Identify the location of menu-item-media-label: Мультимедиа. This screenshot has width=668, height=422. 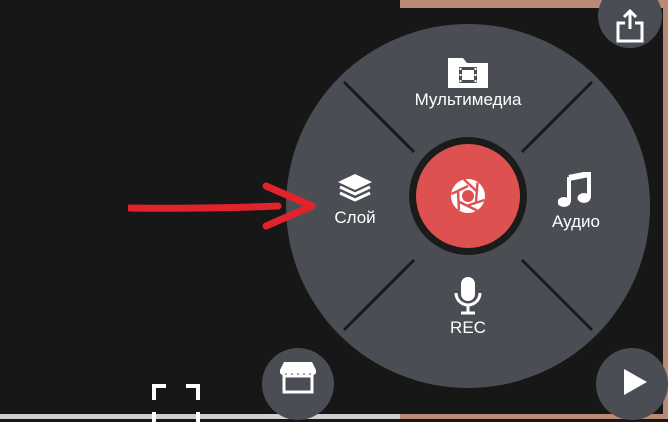
(468, 99).